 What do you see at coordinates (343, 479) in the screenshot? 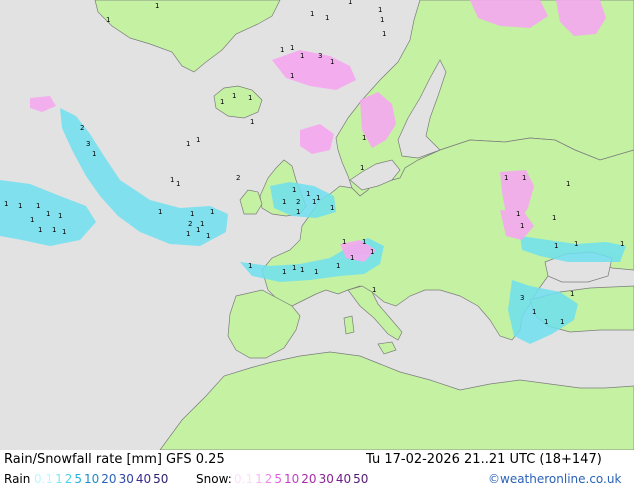
I see `snow-scale-value: 40` at bounding box center [343, 479].